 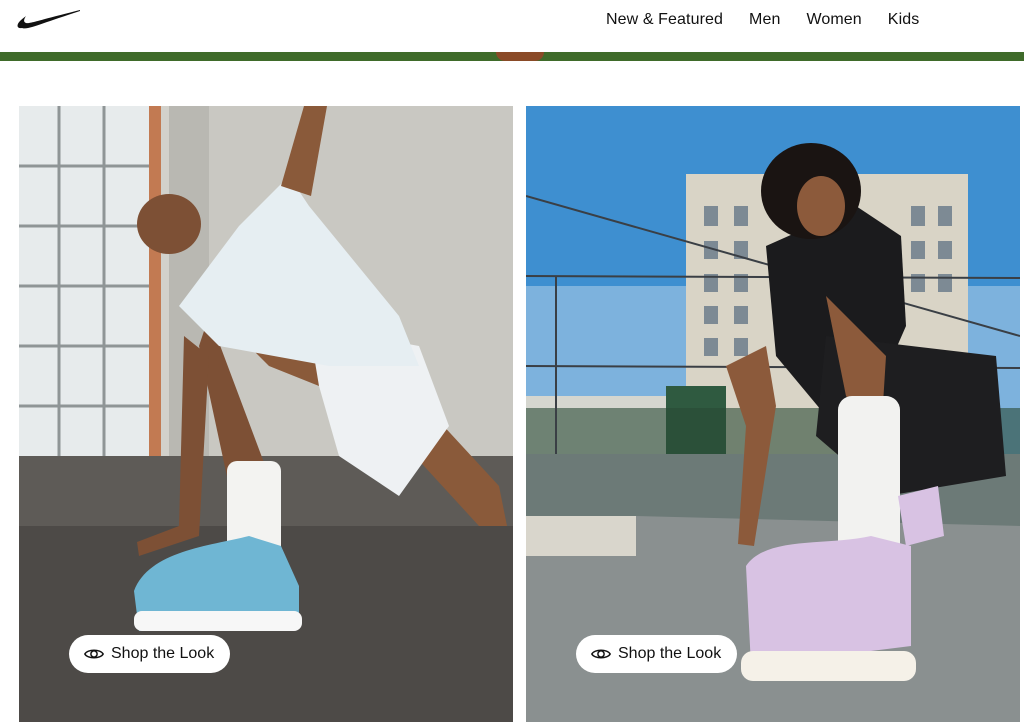 I want to click on hero-banner-edge, so click(x=512, y=56).